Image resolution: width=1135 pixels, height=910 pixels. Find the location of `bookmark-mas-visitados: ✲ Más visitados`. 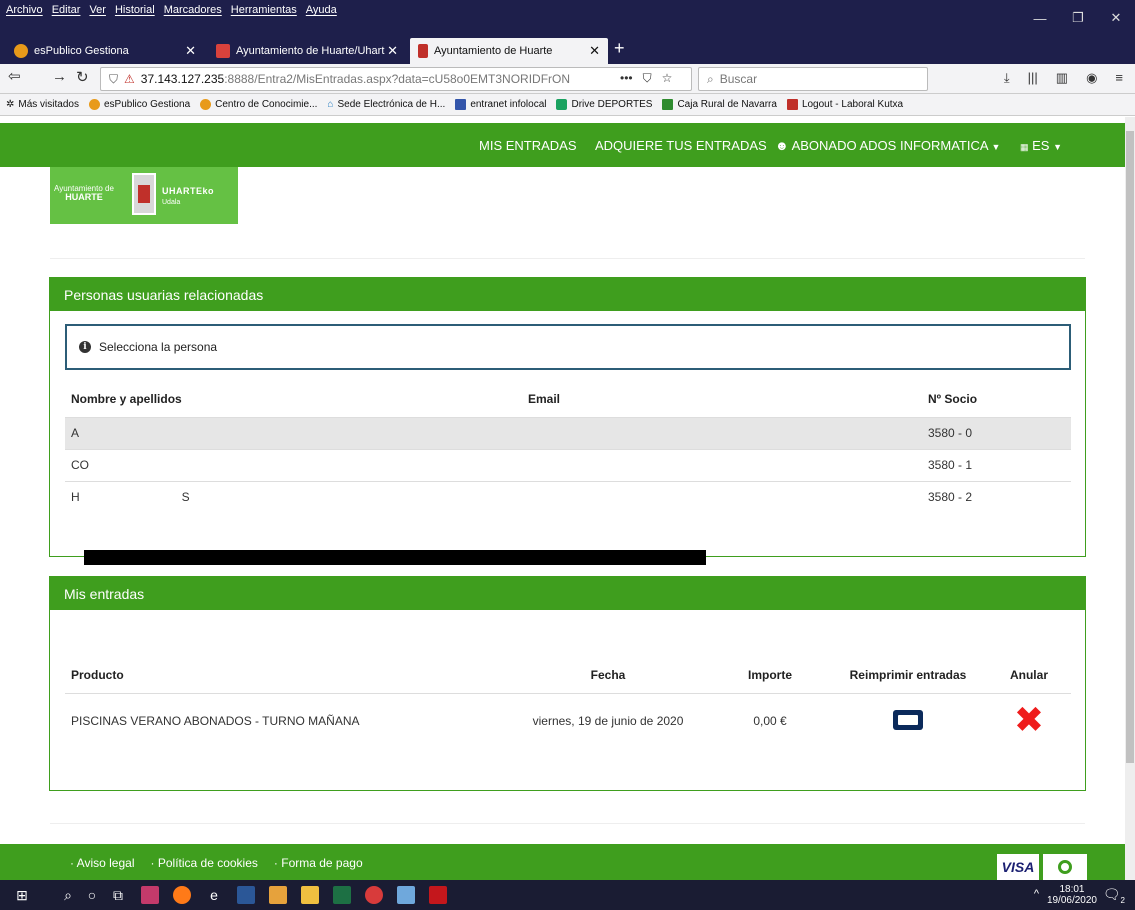

bookmark-mas-visitados: ✲ Más visitados is located at coordinates (42, 104).